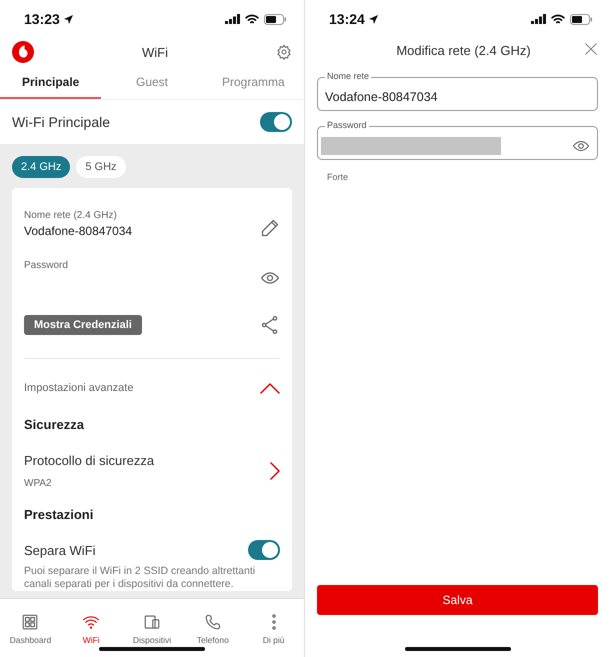 This screenshot has height=657, width=610. Describe the element at coordinates (23, 52) in the screenshot. I see `logo-icon` at that location.